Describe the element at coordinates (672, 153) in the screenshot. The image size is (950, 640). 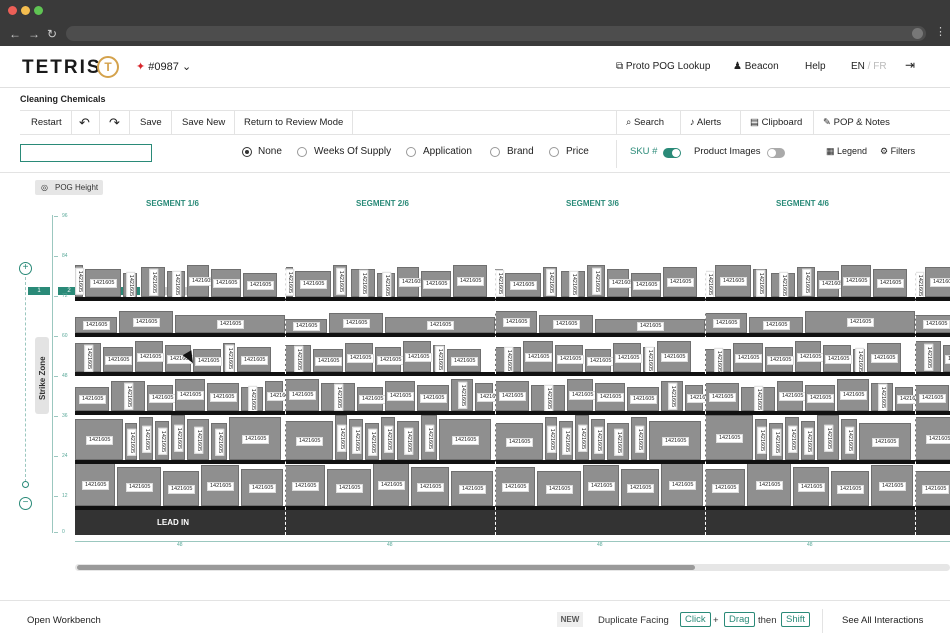
I see `sku-toggle` at that location.